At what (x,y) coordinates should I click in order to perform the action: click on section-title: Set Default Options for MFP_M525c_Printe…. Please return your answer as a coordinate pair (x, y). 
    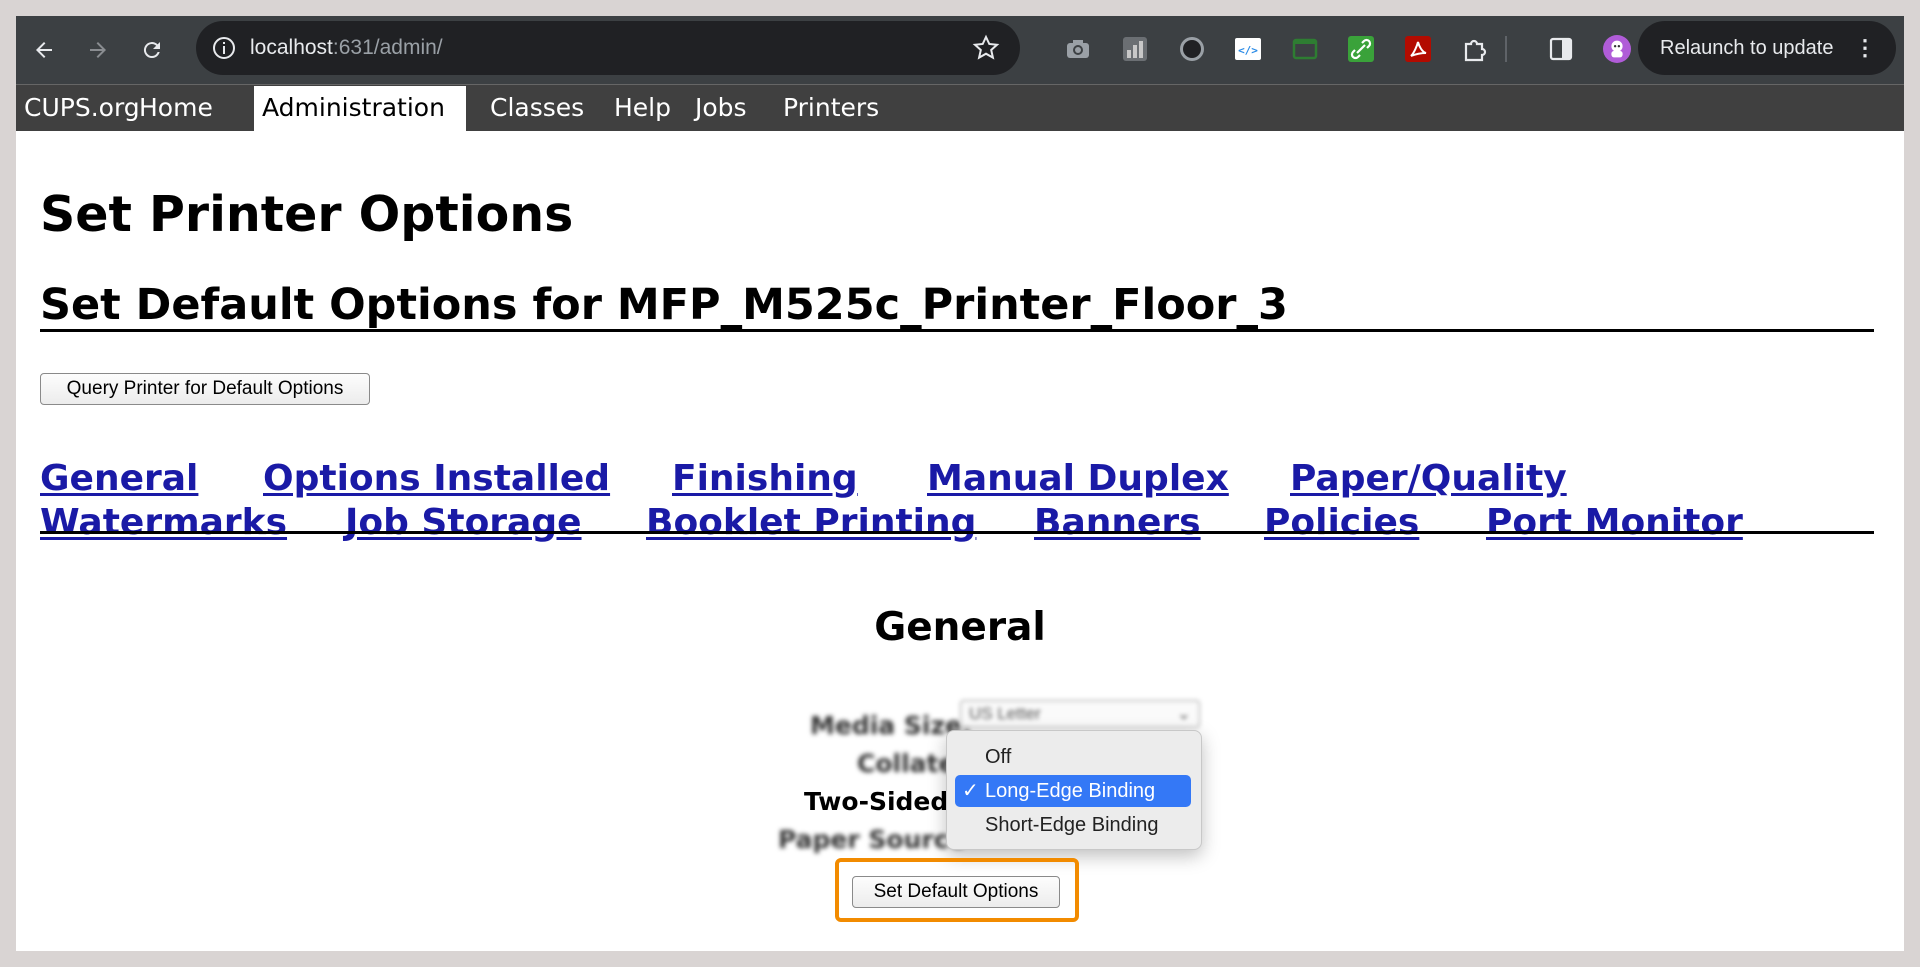
    Looking at the image, I should click on (664, 305).